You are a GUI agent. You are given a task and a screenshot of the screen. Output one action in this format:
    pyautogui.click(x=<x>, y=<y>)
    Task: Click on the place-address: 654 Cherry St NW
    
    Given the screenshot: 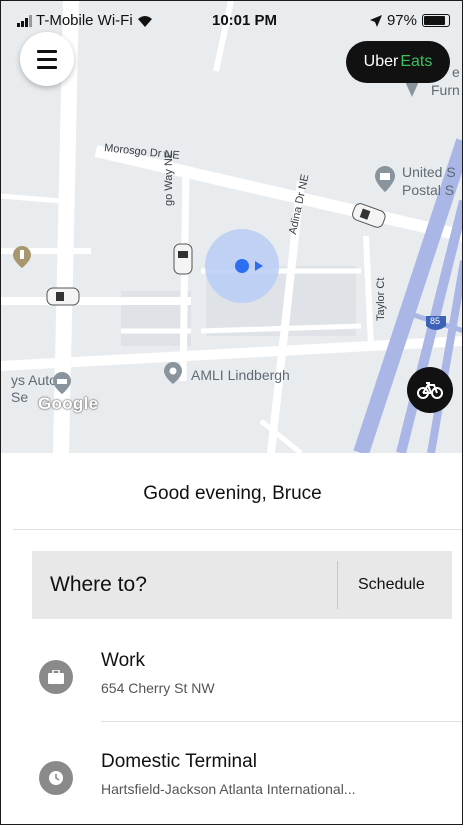 What is the action you would take?
    pyautogui.click(x=158, y=688)
    